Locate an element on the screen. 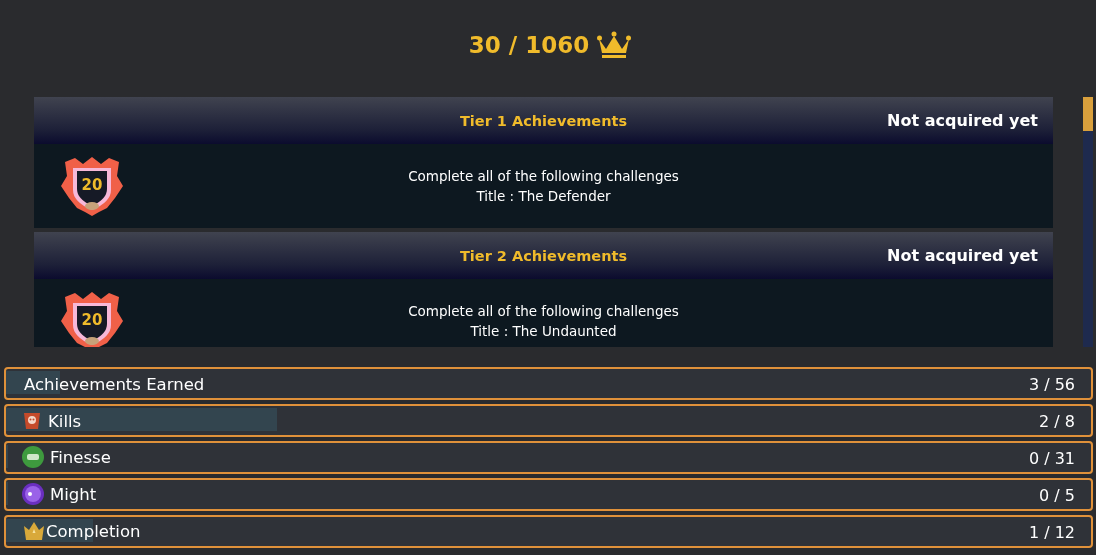 This screenshot has height=555, width=1096. tier-reward: Title : The Defender is located at coordinates (543, 196).